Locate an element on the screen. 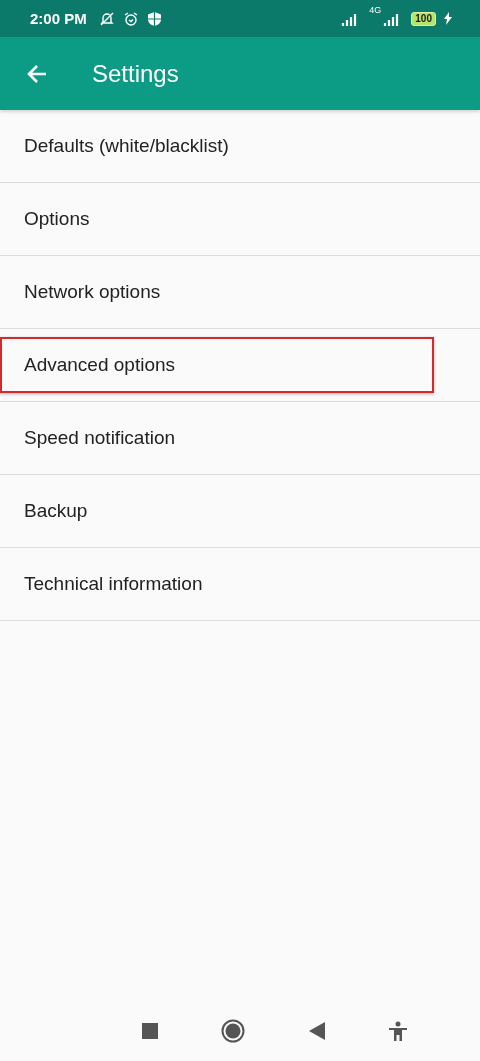  back-button is located at coordinates (37, 73).